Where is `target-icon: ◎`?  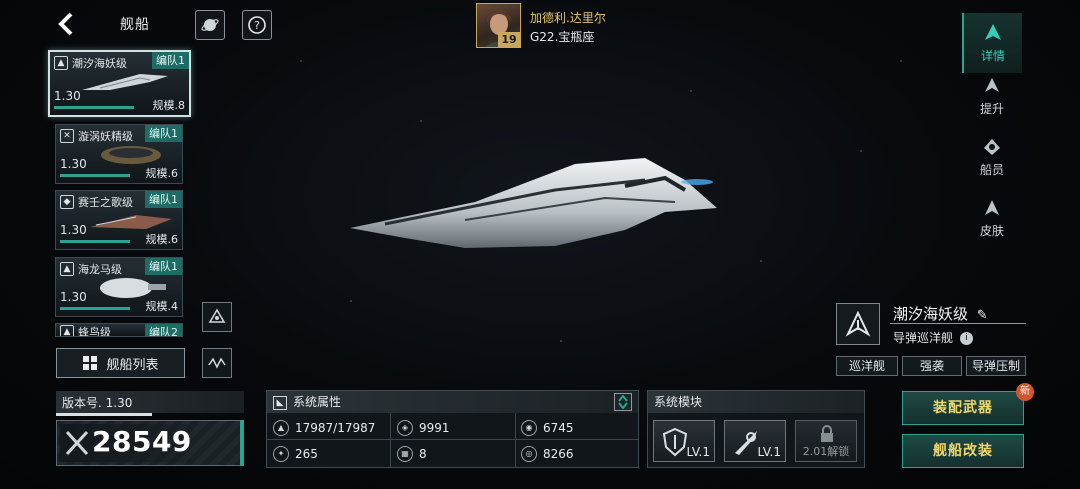
target-icon: ◎ is located at coordinates (529, 453).